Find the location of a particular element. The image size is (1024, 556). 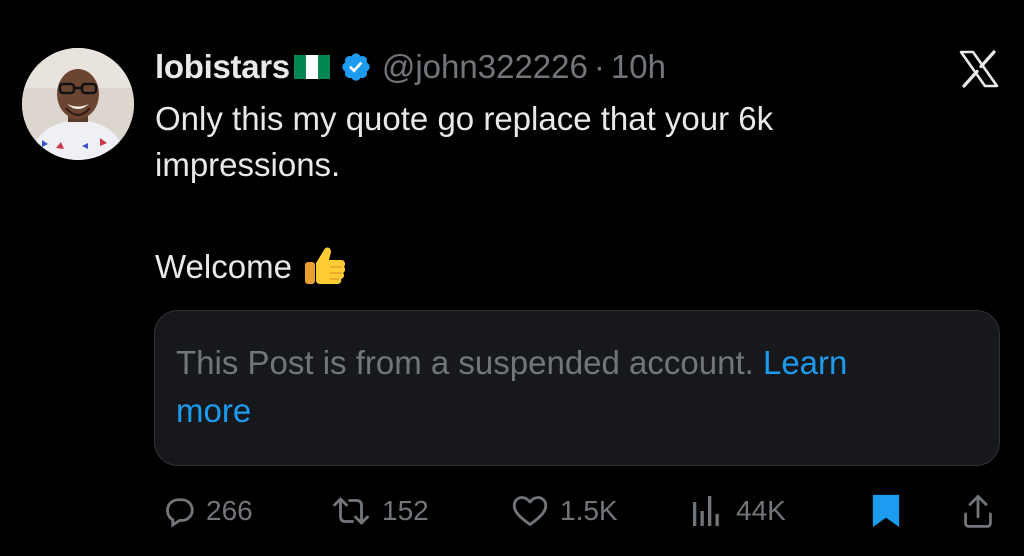

like-button: 1.5K is located at coordinates (564, 511).